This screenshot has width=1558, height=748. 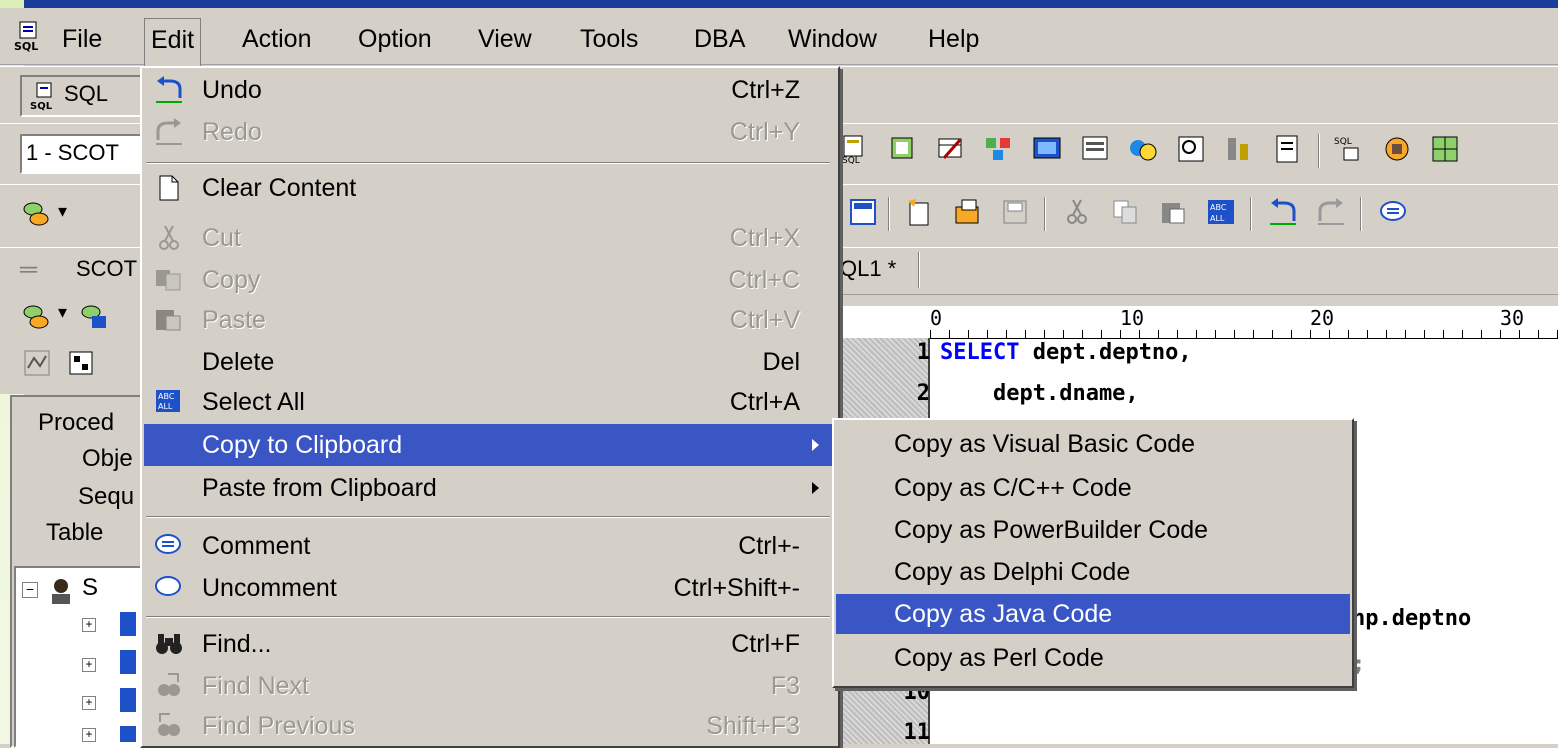 What do you see at coordinates (1093, 614) in the screenshot?
I see `submenu-item-java: Copy as Java Code` at bounding box center [1093, 614].